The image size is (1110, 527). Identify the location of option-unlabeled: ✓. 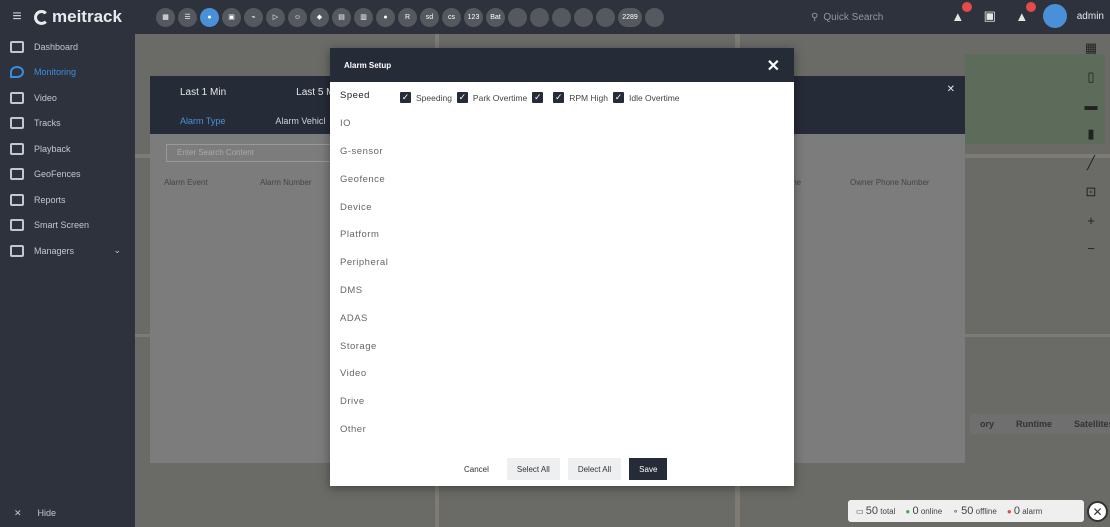
(540, 97).